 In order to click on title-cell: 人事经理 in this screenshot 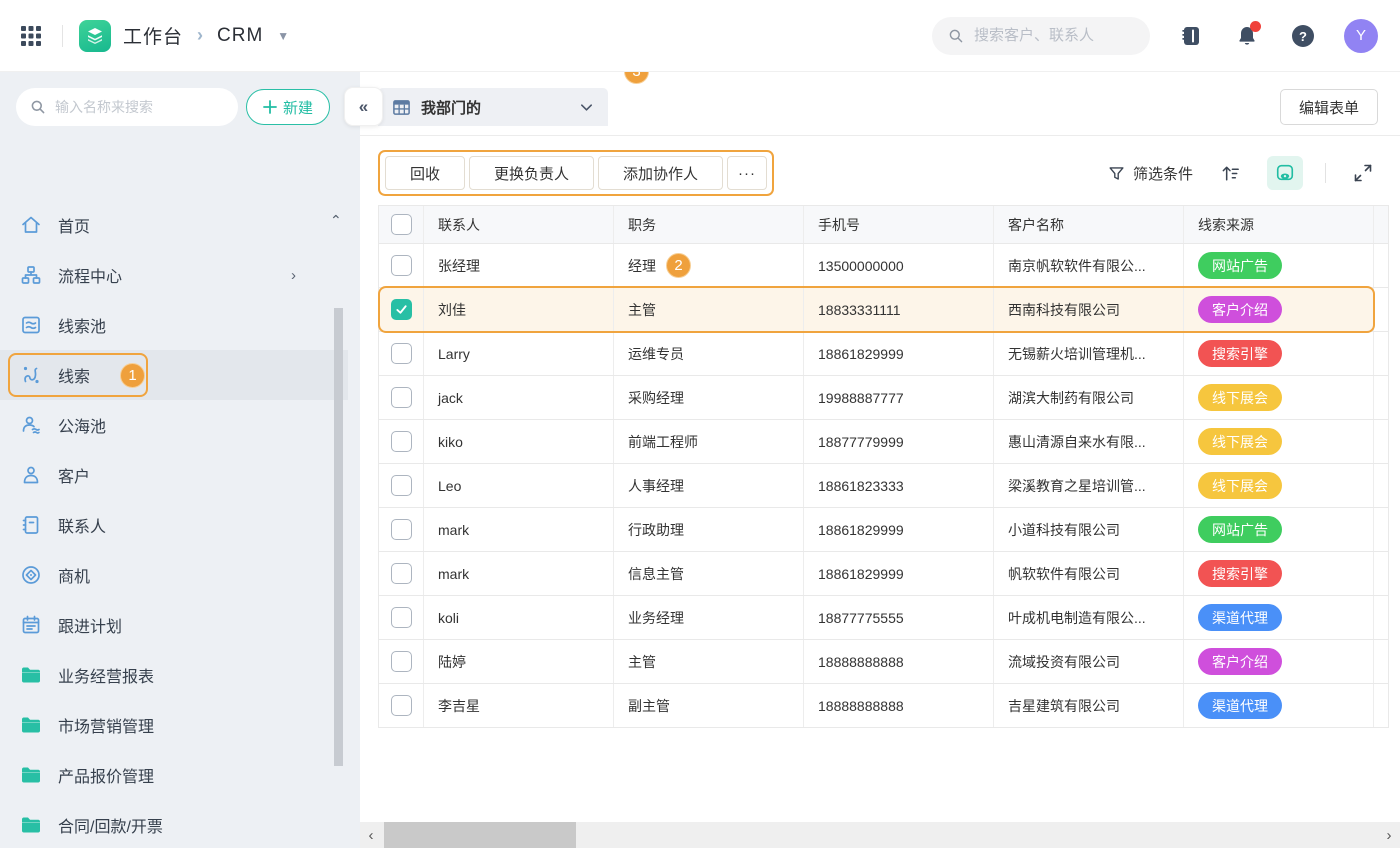, I will do `click(709, 485)`.